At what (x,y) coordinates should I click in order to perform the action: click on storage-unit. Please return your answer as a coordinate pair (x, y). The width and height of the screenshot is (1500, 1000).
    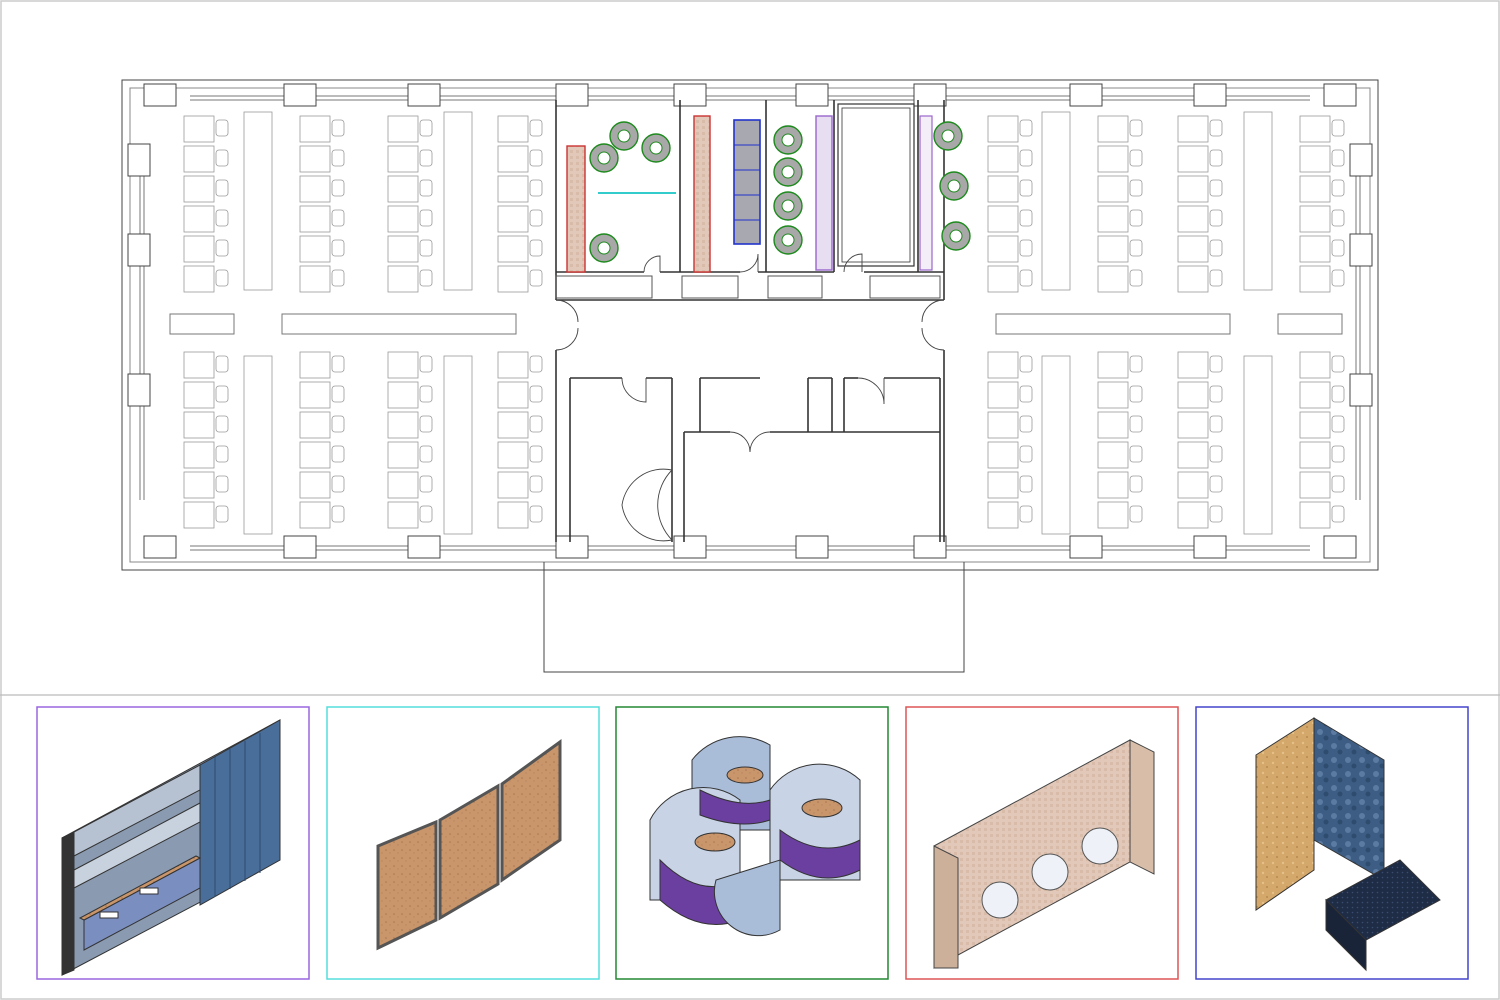
    Looking at the image, I should click on (1258, 201).